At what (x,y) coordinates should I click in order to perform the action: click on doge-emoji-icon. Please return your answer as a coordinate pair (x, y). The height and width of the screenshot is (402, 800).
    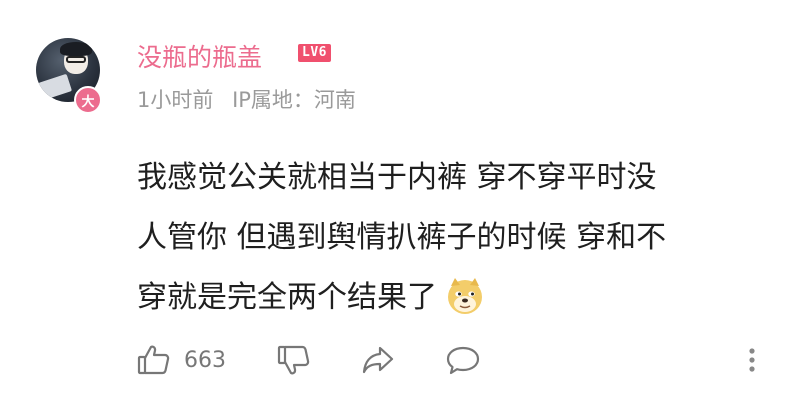
    Looking at the image, I should click on (465, 296).